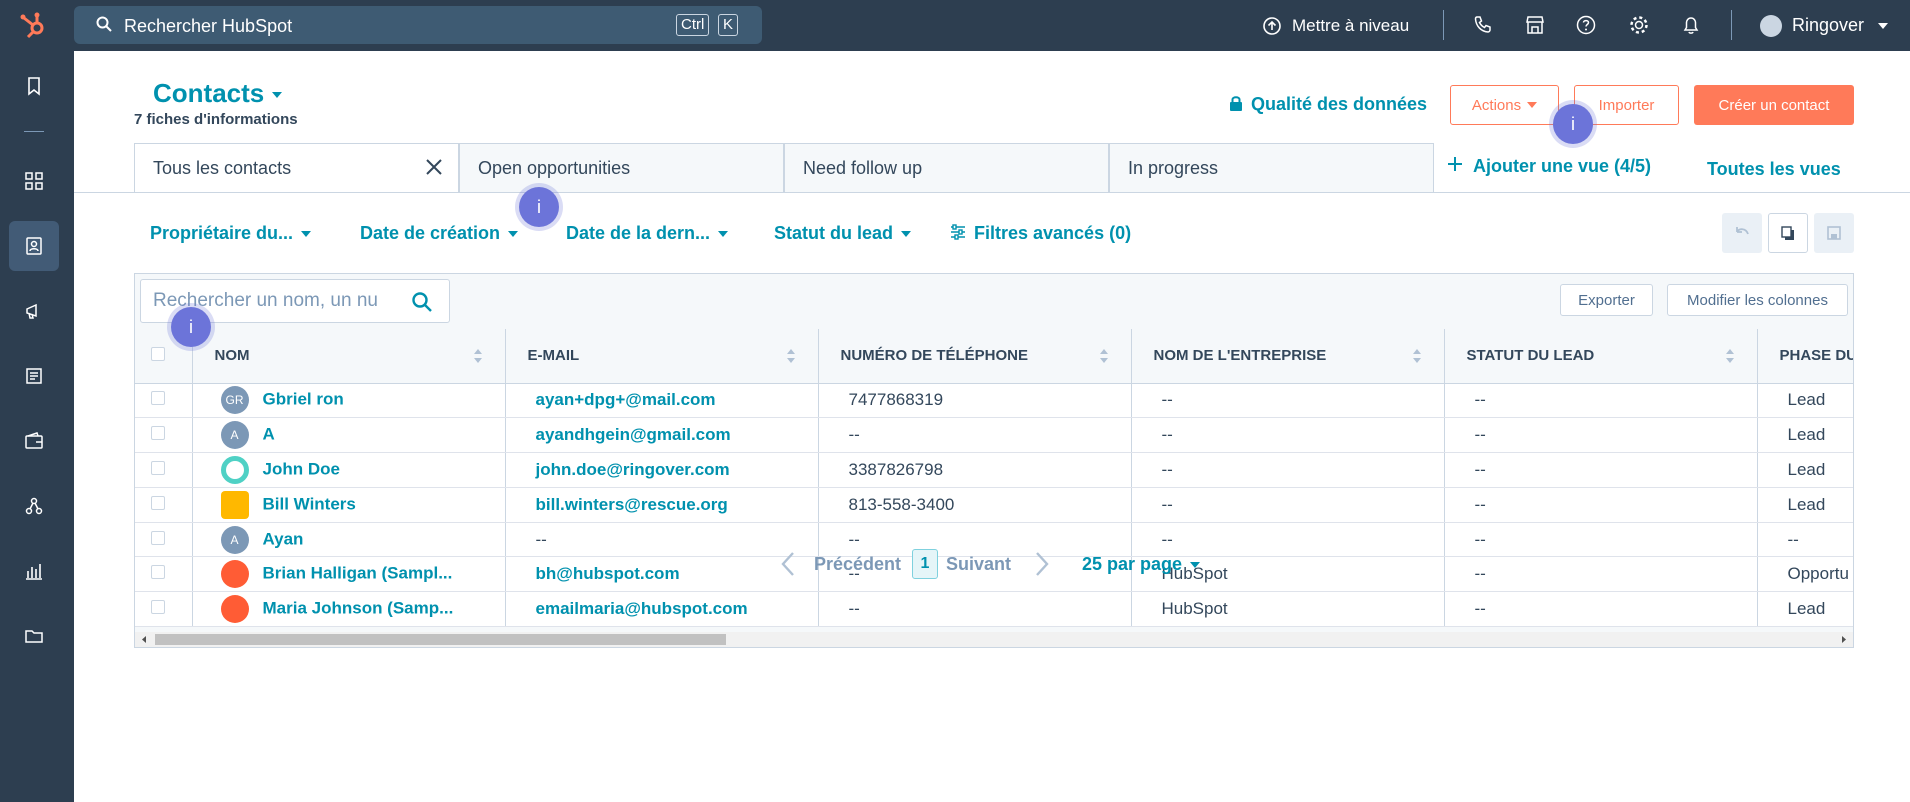  Describe the element at coordinates (925, 564) in the screenshot. I see `current-page: 1` at that location.